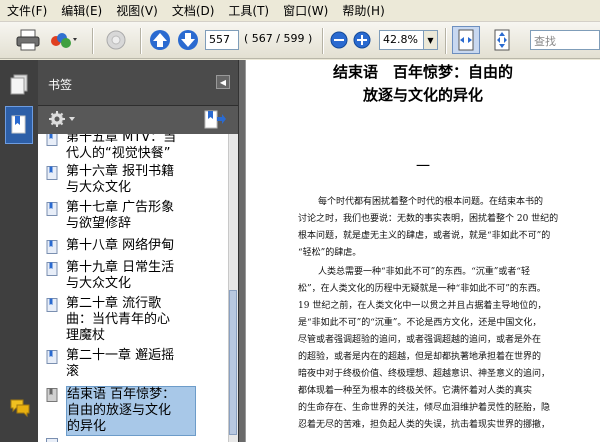 Image resolution: width=600 pixels, height=442 pixels. I want to click on bookmark-item-chapter-18: 第十八章 网络伊甸, so click(132, 246).